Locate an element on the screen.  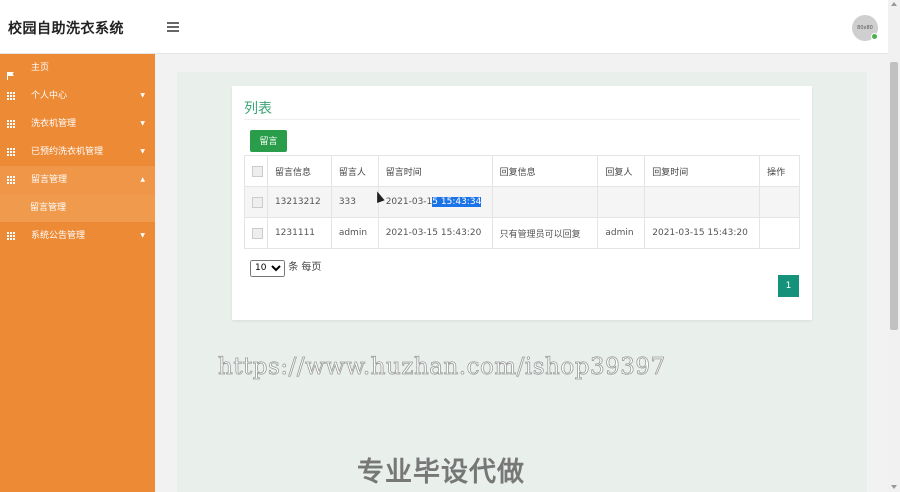
watermark-text: 专业毕设代做 is located at coordinates (441, 472).